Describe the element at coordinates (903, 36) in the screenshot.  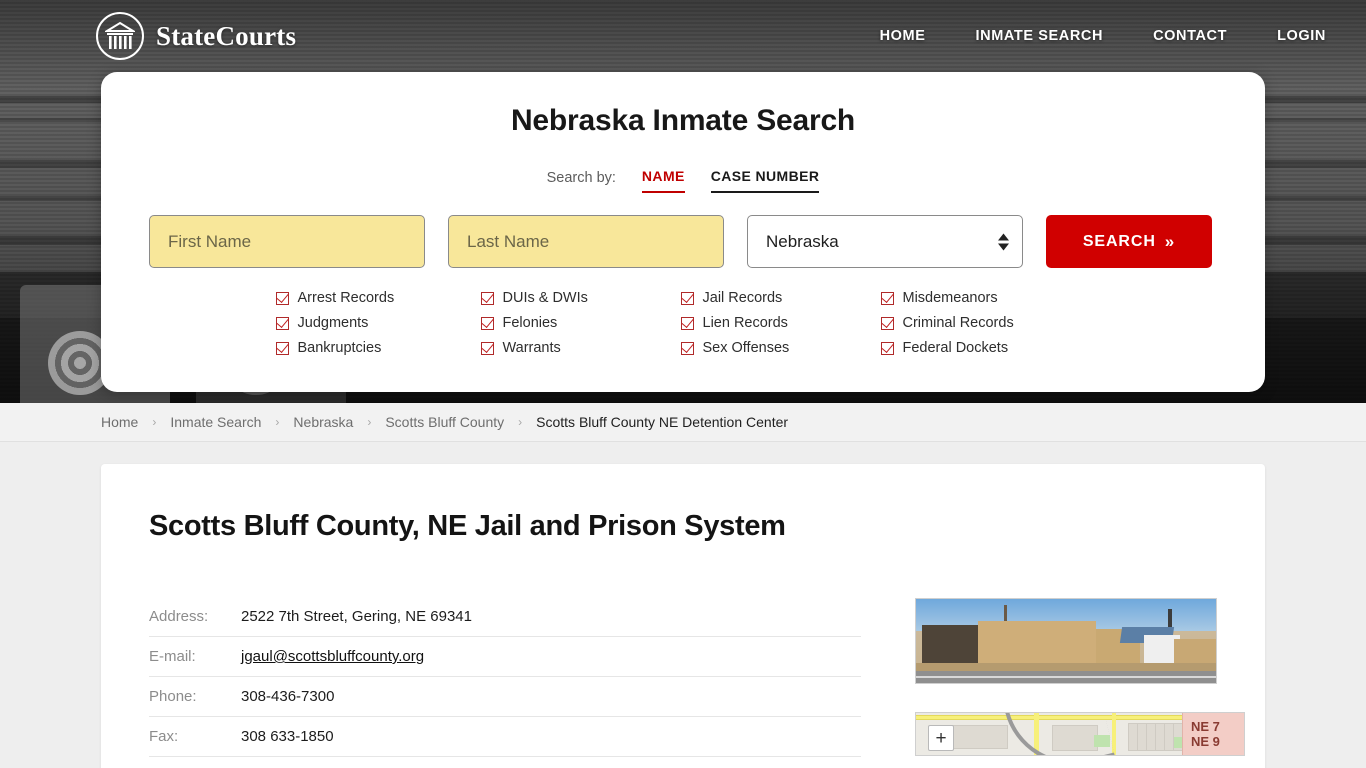
I see `nav-item-home: HOME` at that location.